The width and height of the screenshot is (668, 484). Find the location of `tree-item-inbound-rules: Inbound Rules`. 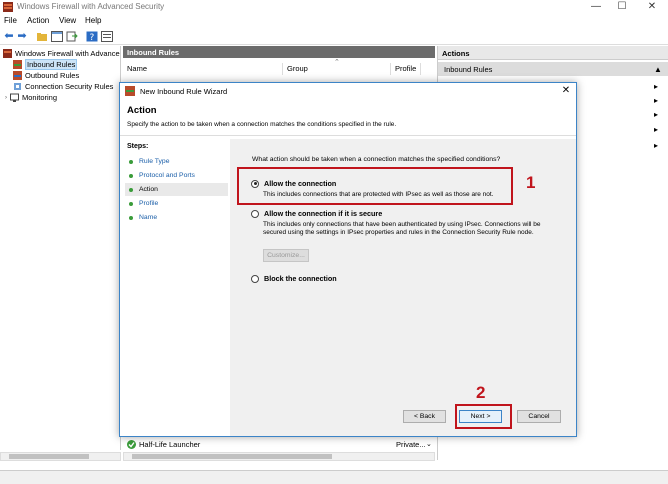

tree-item-inbound-rules: Inbound Rules is located at coordinates (45, 64).